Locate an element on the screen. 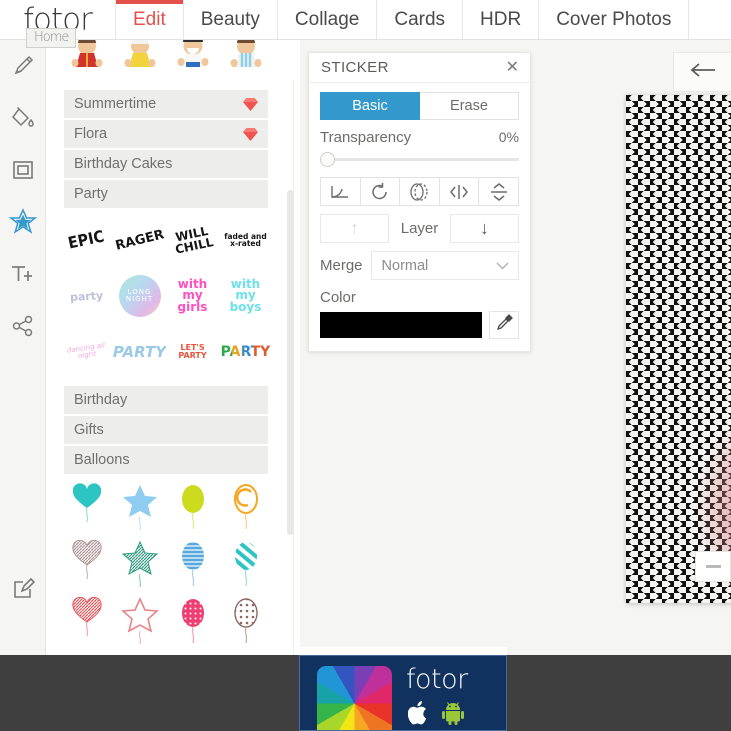 This screenshot has width=731, height=731. balloon-star-pink-outline is located at coordinates (139, 620).